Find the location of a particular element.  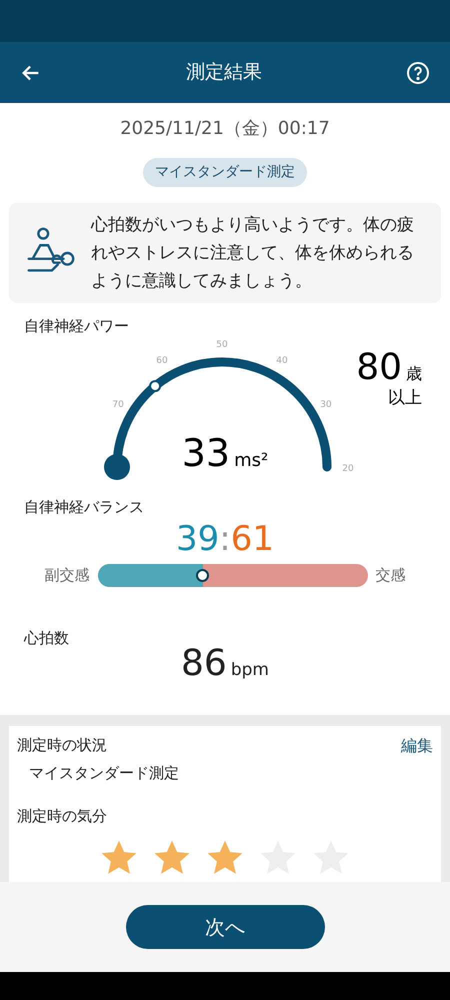

situation-label: 測定時の状況 is located at coordinates (62, 745).